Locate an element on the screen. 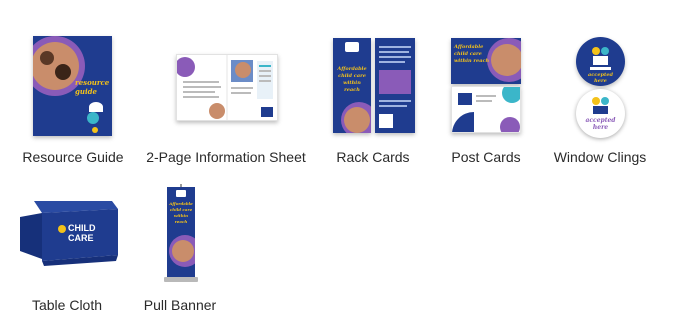 The width and height of the screenshot is (692, 326). rack-cards-label: Rack Cards is located at coordinates (373, 157).